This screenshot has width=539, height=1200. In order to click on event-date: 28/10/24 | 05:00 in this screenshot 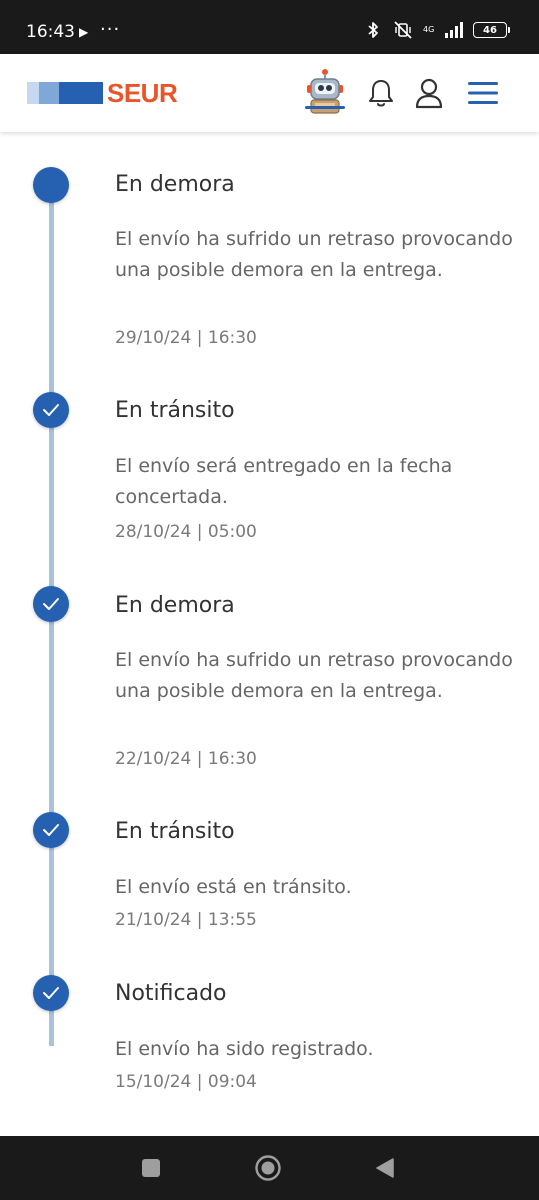, I will do `click(186, 532)`.